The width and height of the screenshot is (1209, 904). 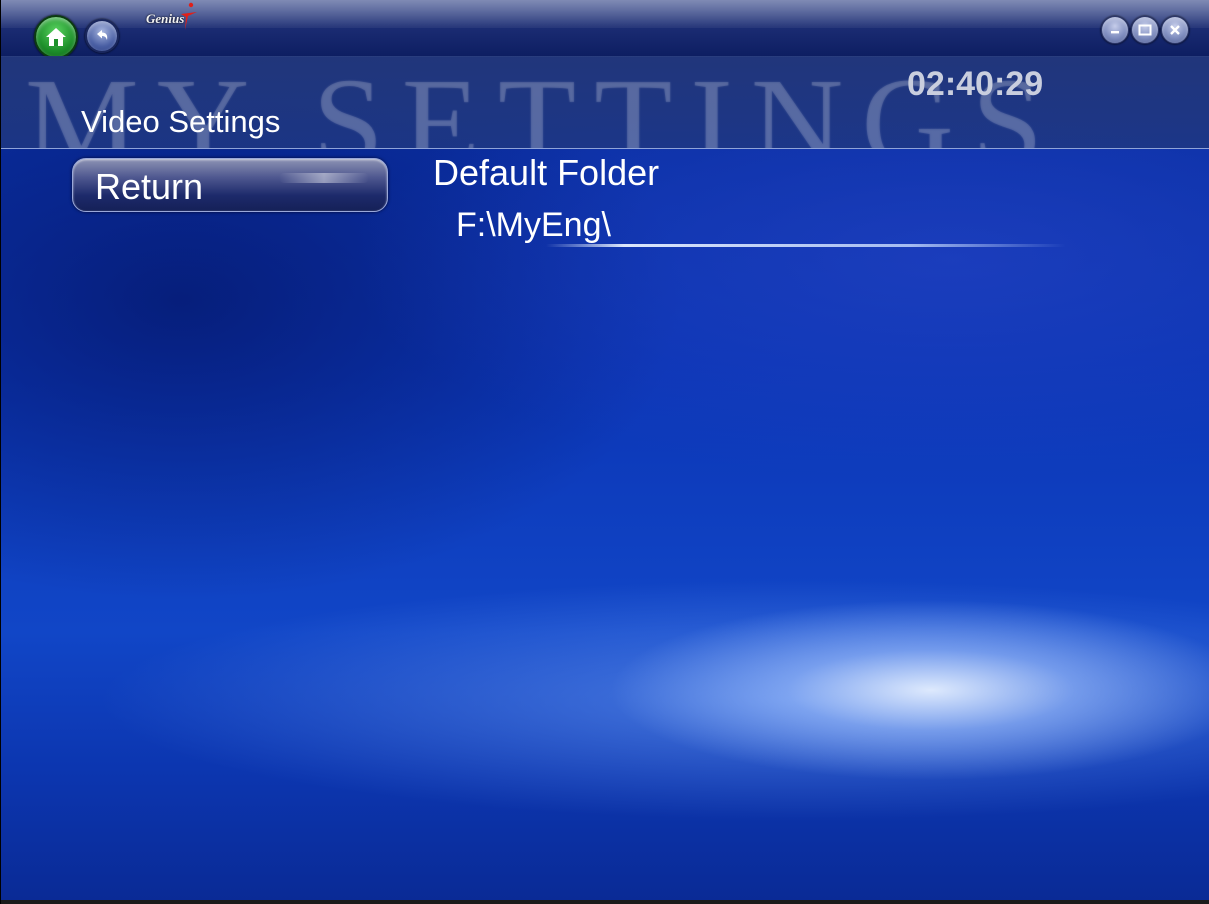 I want to click on minimize-icon, so click(x=1115, y=32).